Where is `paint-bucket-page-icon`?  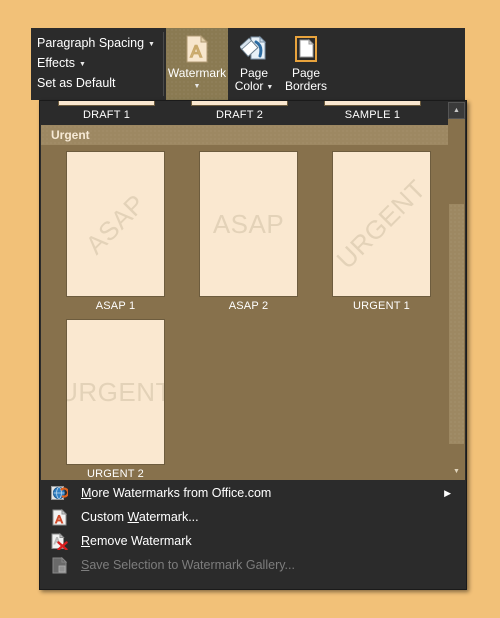
paint-bucket-page-icon is located at coordinates (254, 49).